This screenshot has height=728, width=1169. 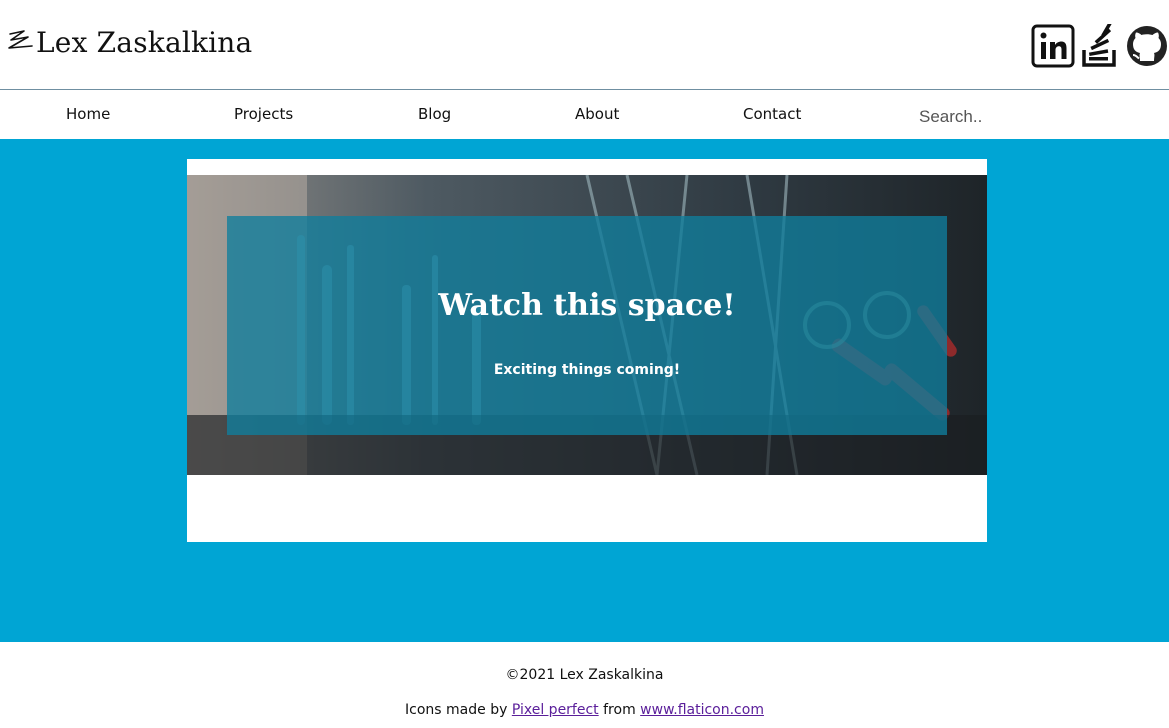 I want to click on social-links, so click(x=1099, y=46).